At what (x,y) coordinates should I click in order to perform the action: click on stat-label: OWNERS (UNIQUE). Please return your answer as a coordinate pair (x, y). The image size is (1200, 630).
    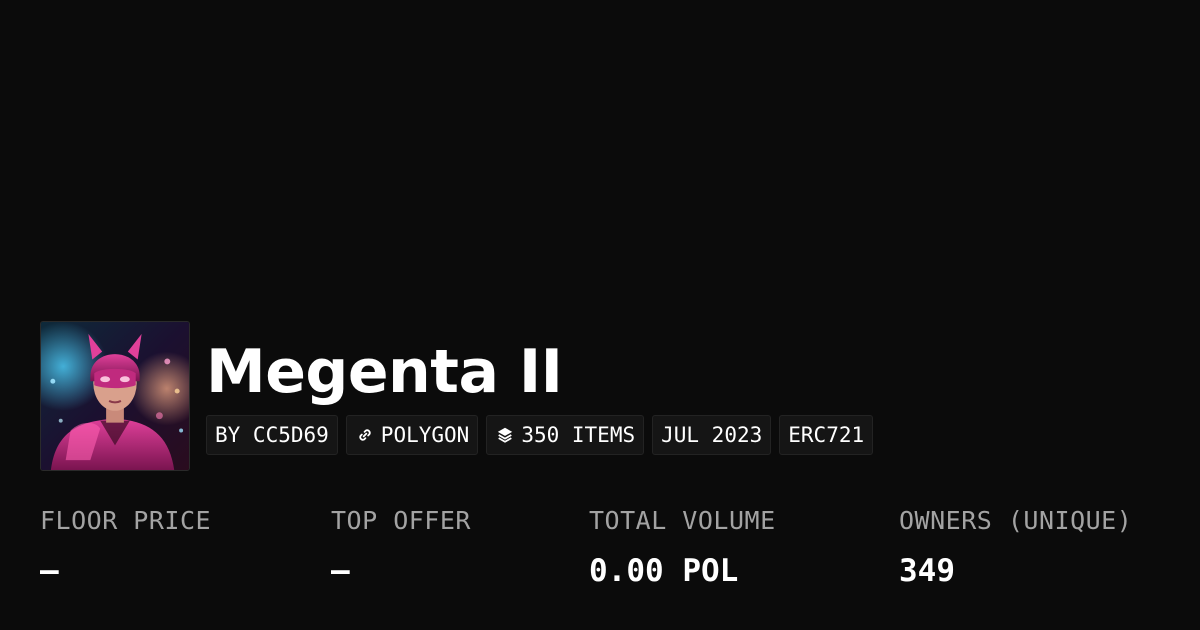
    Looking at the image, I should click on (1016, 520).